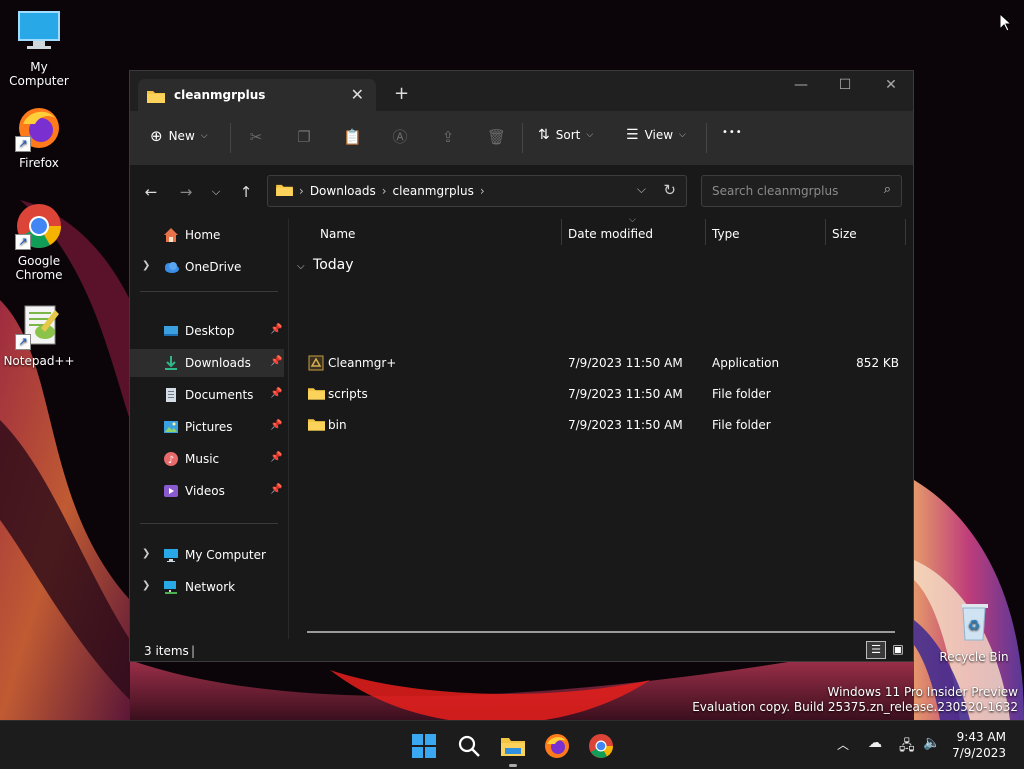  What do you see at coordinates (39, 361) in the screenshot?
I see `desktop-icon-label: Notepad++` at bounding box center [39, 361].